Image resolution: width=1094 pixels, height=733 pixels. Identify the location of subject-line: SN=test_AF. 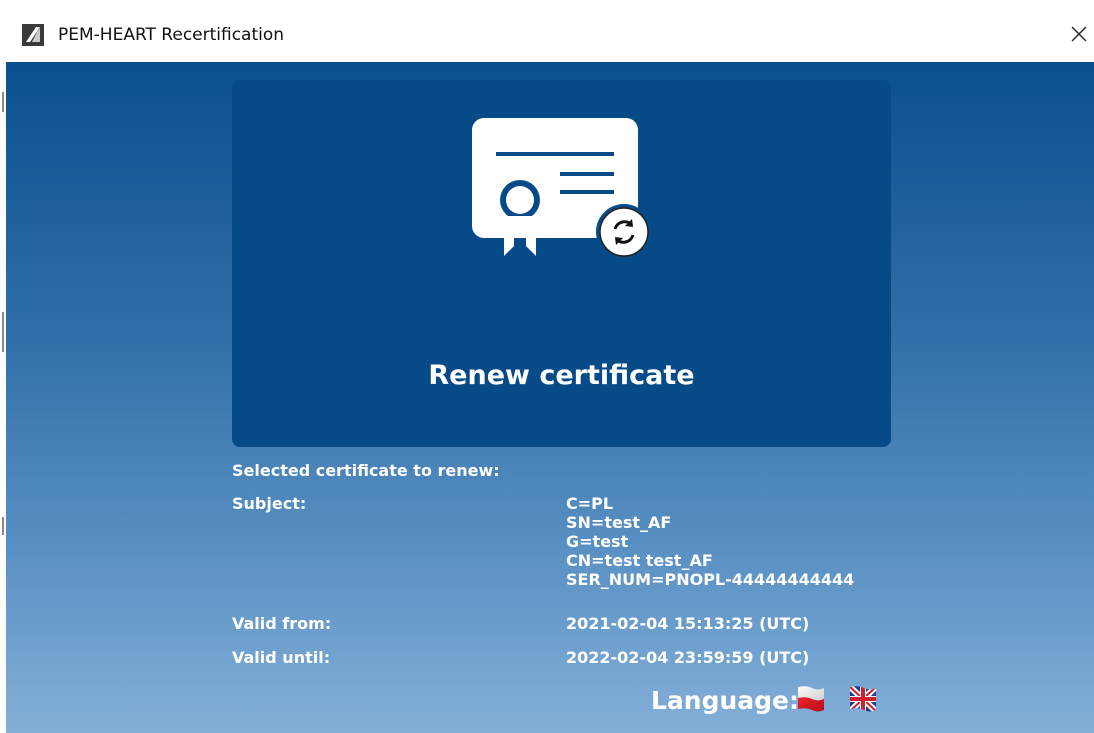
(619, 522).